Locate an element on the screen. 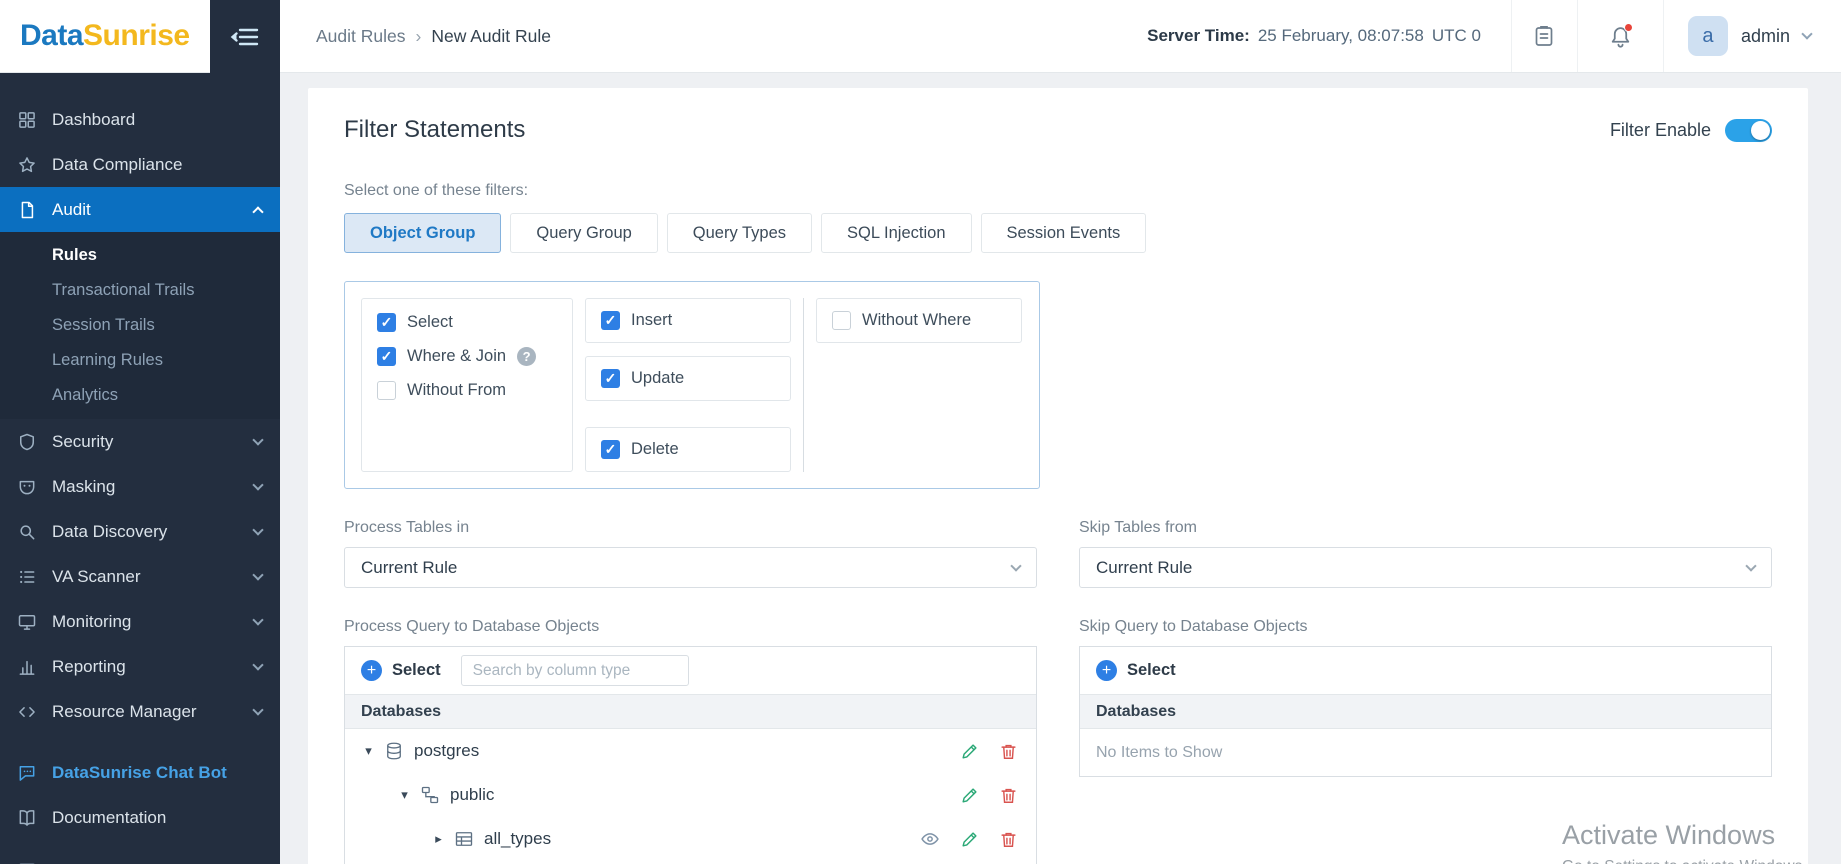 This screenshot has width=1841, height=864. filter-enable-toggle is located at coordinates (1748, 130).